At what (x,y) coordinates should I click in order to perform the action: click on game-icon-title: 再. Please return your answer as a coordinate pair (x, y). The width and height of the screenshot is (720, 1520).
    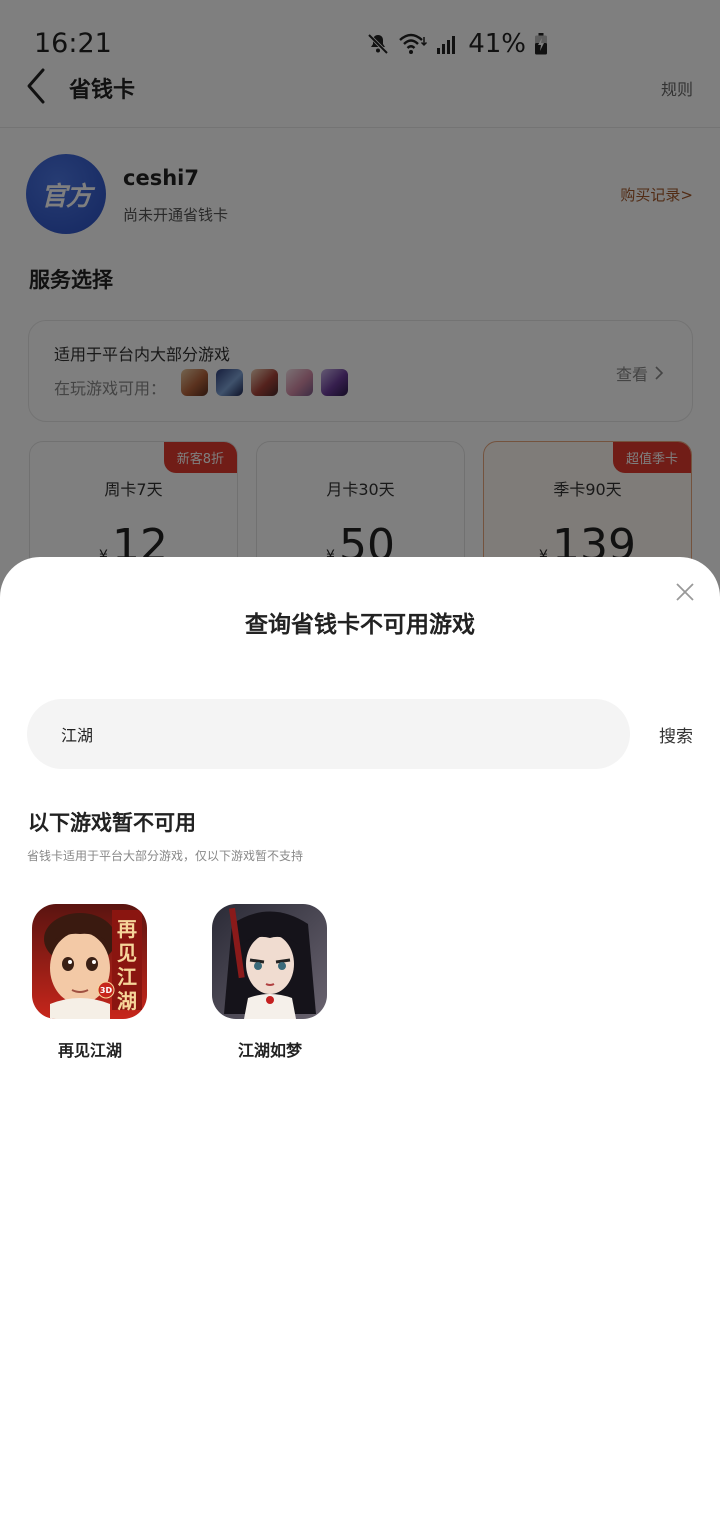
    Looking at the image, I should click on (127, 929).